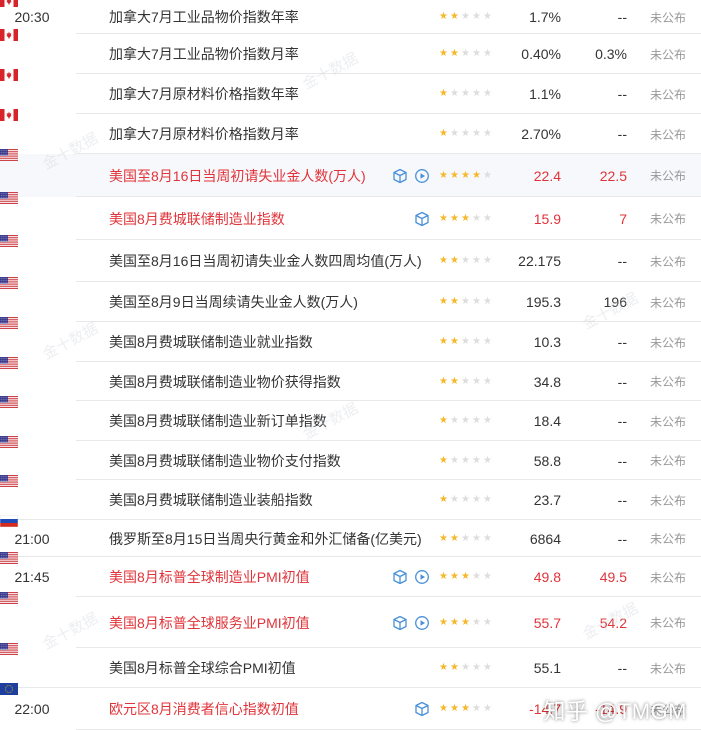 The image size is (701, 730). I want to click on event-name: 美国至8月9日当周续请失业金人数(万人), so click(240, 302).